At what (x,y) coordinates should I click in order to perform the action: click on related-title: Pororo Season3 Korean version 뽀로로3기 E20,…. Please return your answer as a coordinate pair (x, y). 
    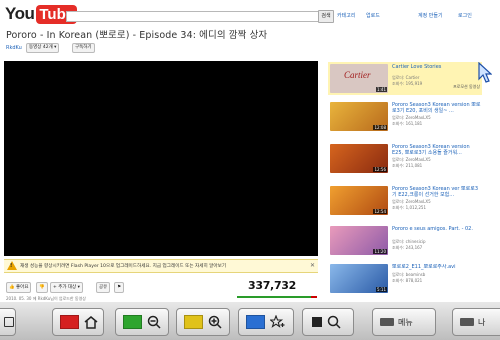
    Looking at the image, I should click on (437, 108).